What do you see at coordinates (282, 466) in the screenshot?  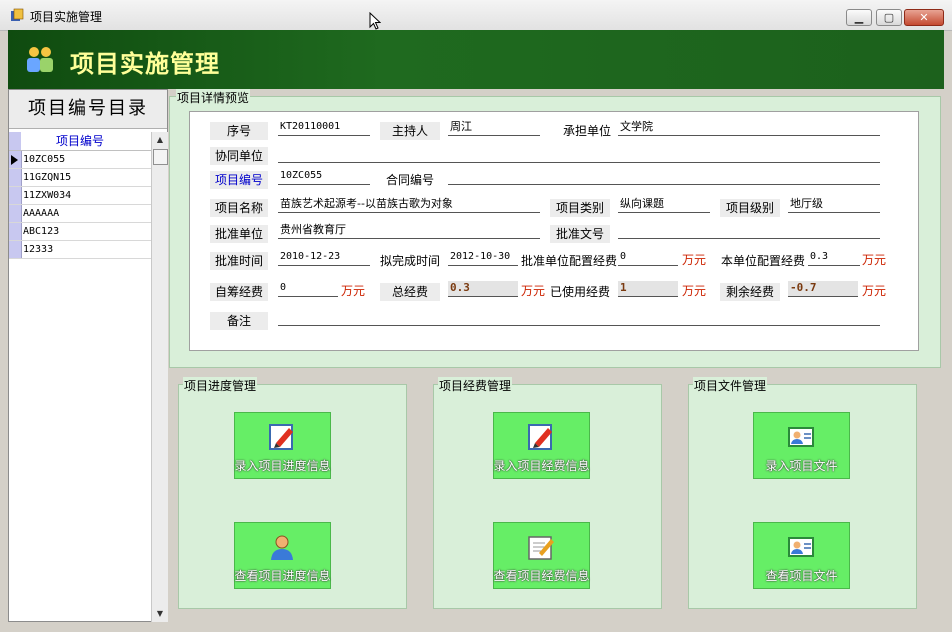 I see `add-progress-label: 录入项目进度信息` at bounding box center [282, 466].